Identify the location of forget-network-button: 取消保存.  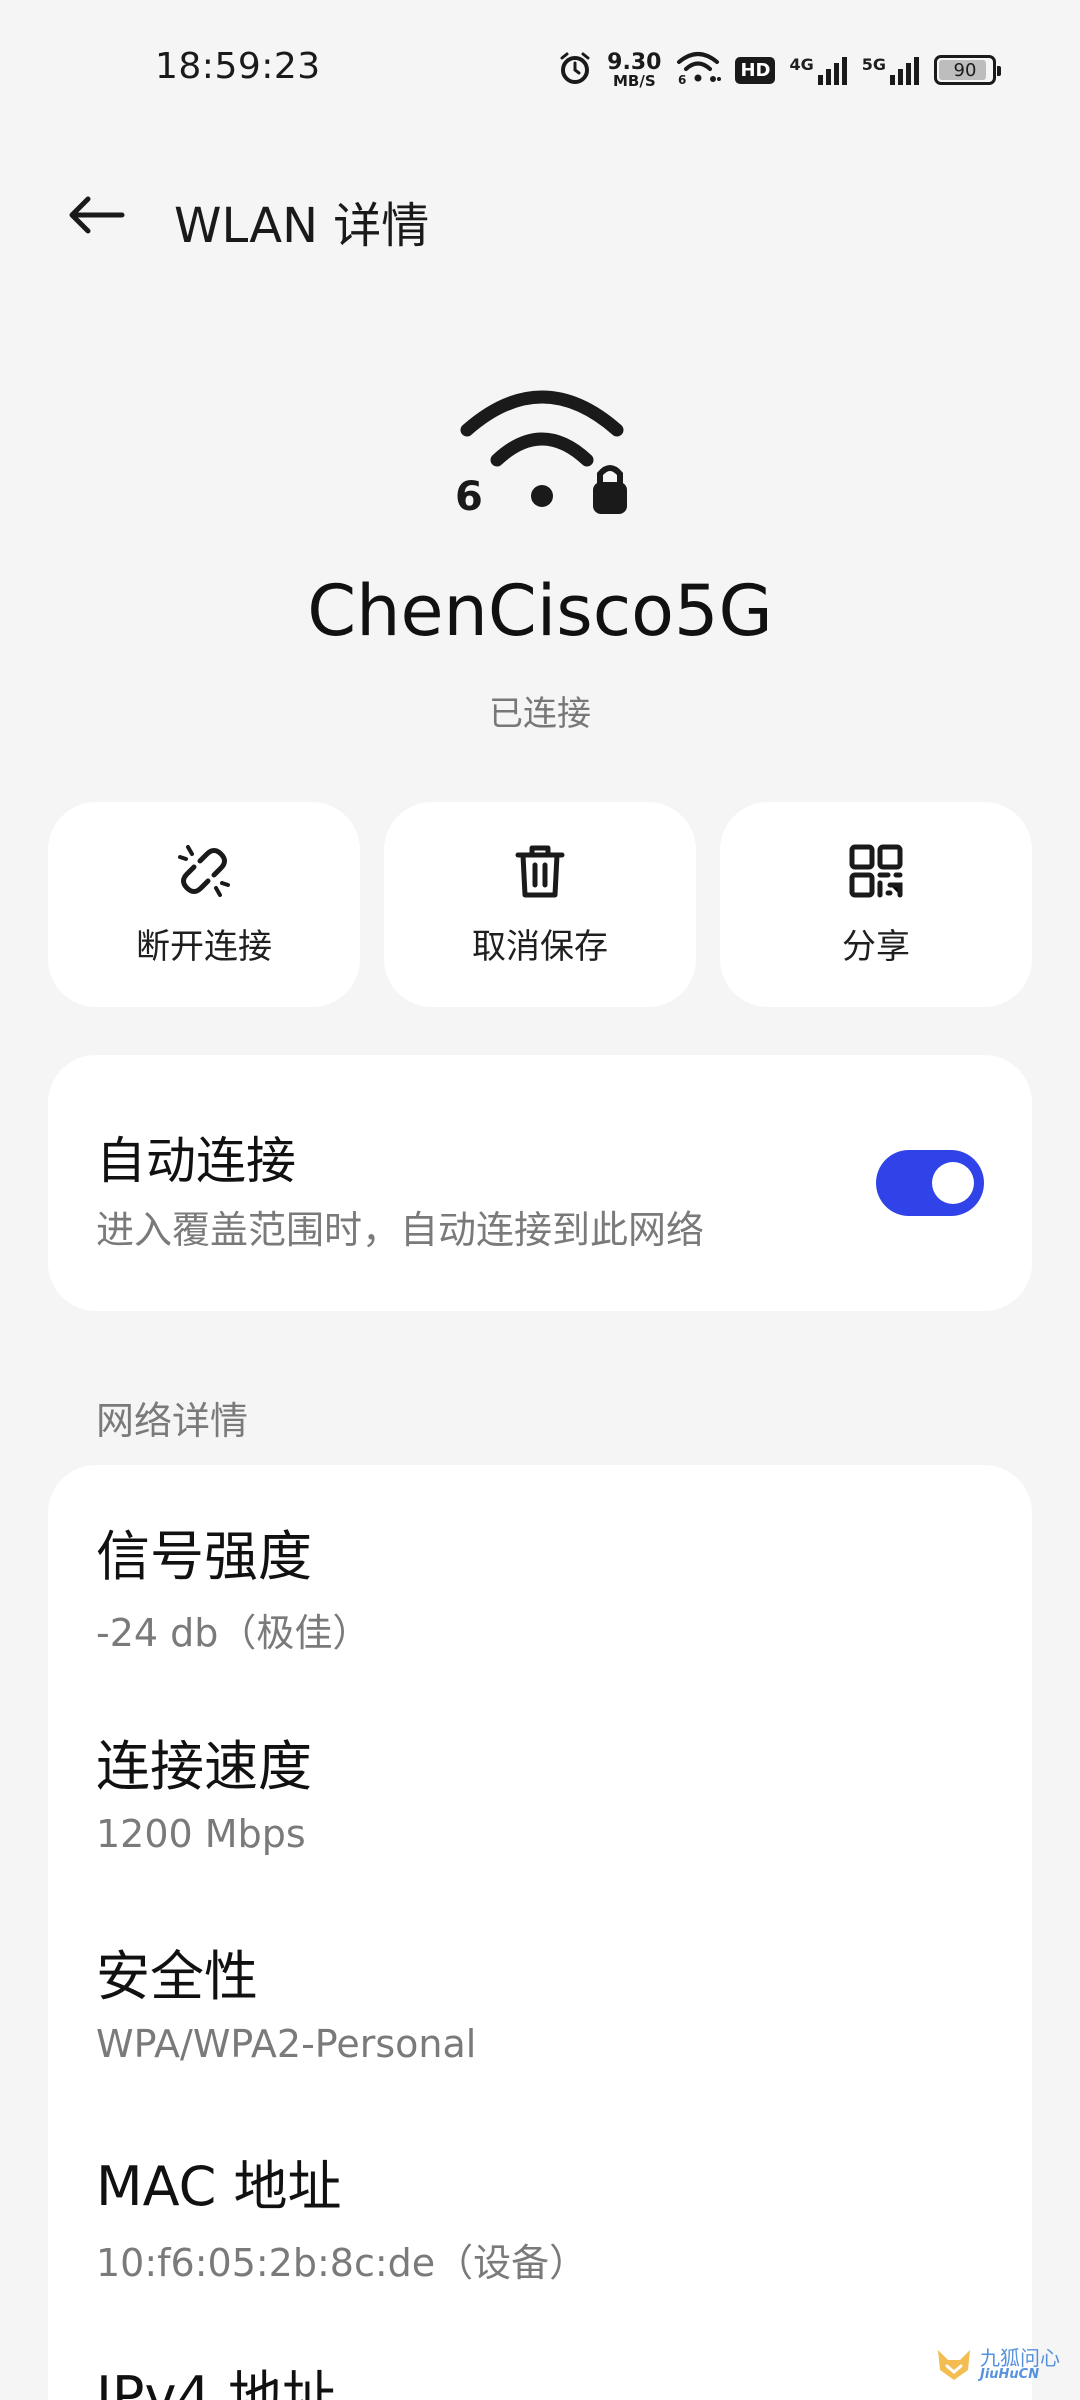
(540, 904).